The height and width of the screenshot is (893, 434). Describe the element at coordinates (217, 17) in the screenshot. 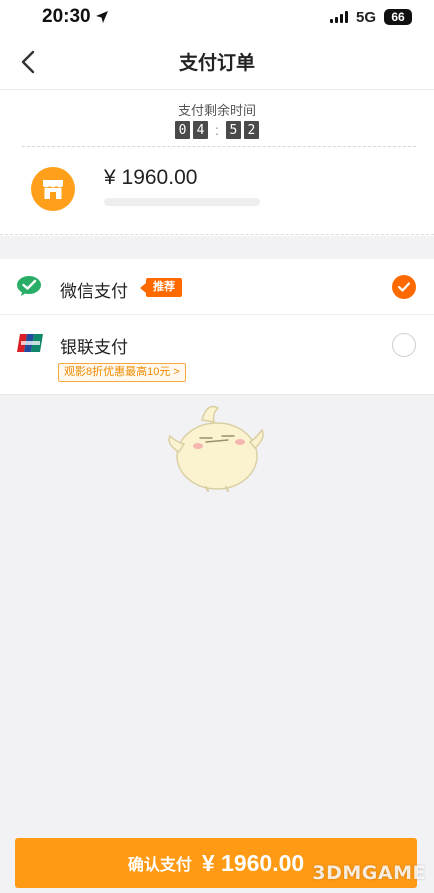

I see `status-bar: 20:30 5G 66` at that location.